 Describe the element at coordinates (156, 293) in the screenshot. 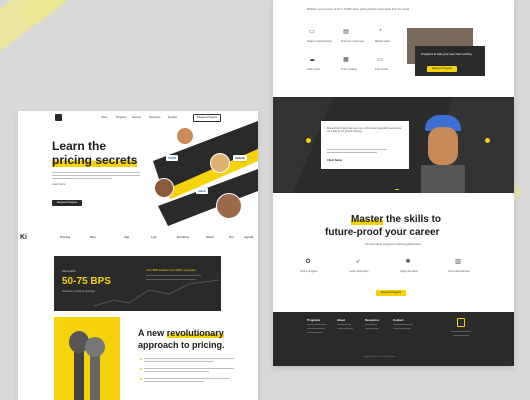

I see `stats-chart-graphic` at that location.